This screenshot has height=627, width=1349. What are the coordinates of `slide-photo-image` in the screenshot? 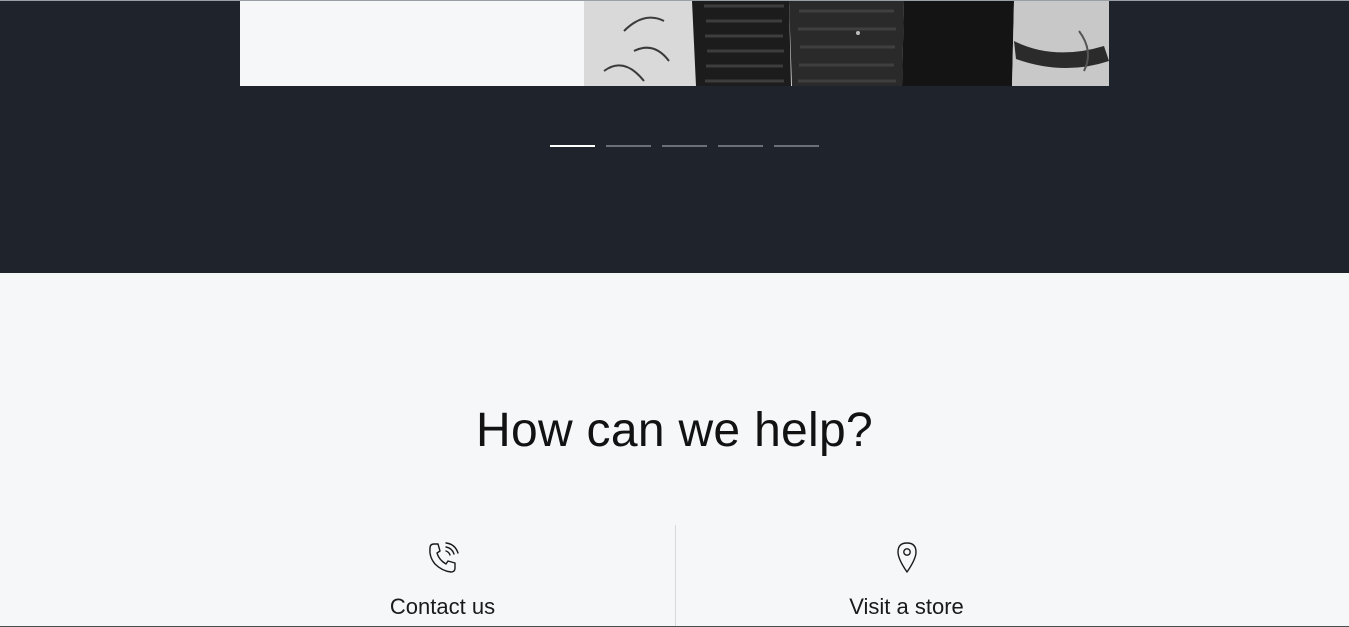 It's located at (846, 43).